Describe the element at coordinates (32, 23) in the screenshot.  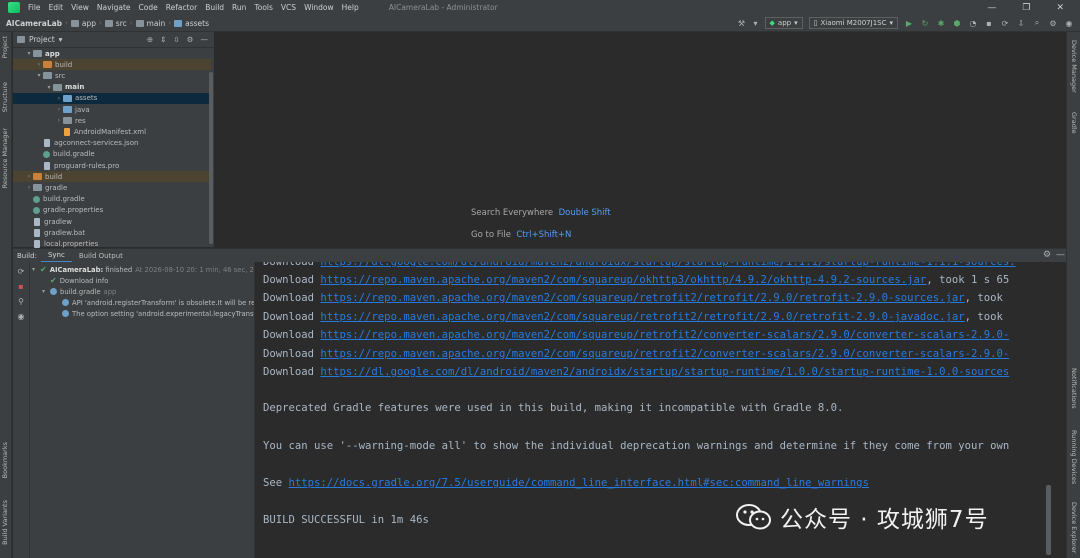
I see `breadcrumb-project: AICameraLab` at that location.